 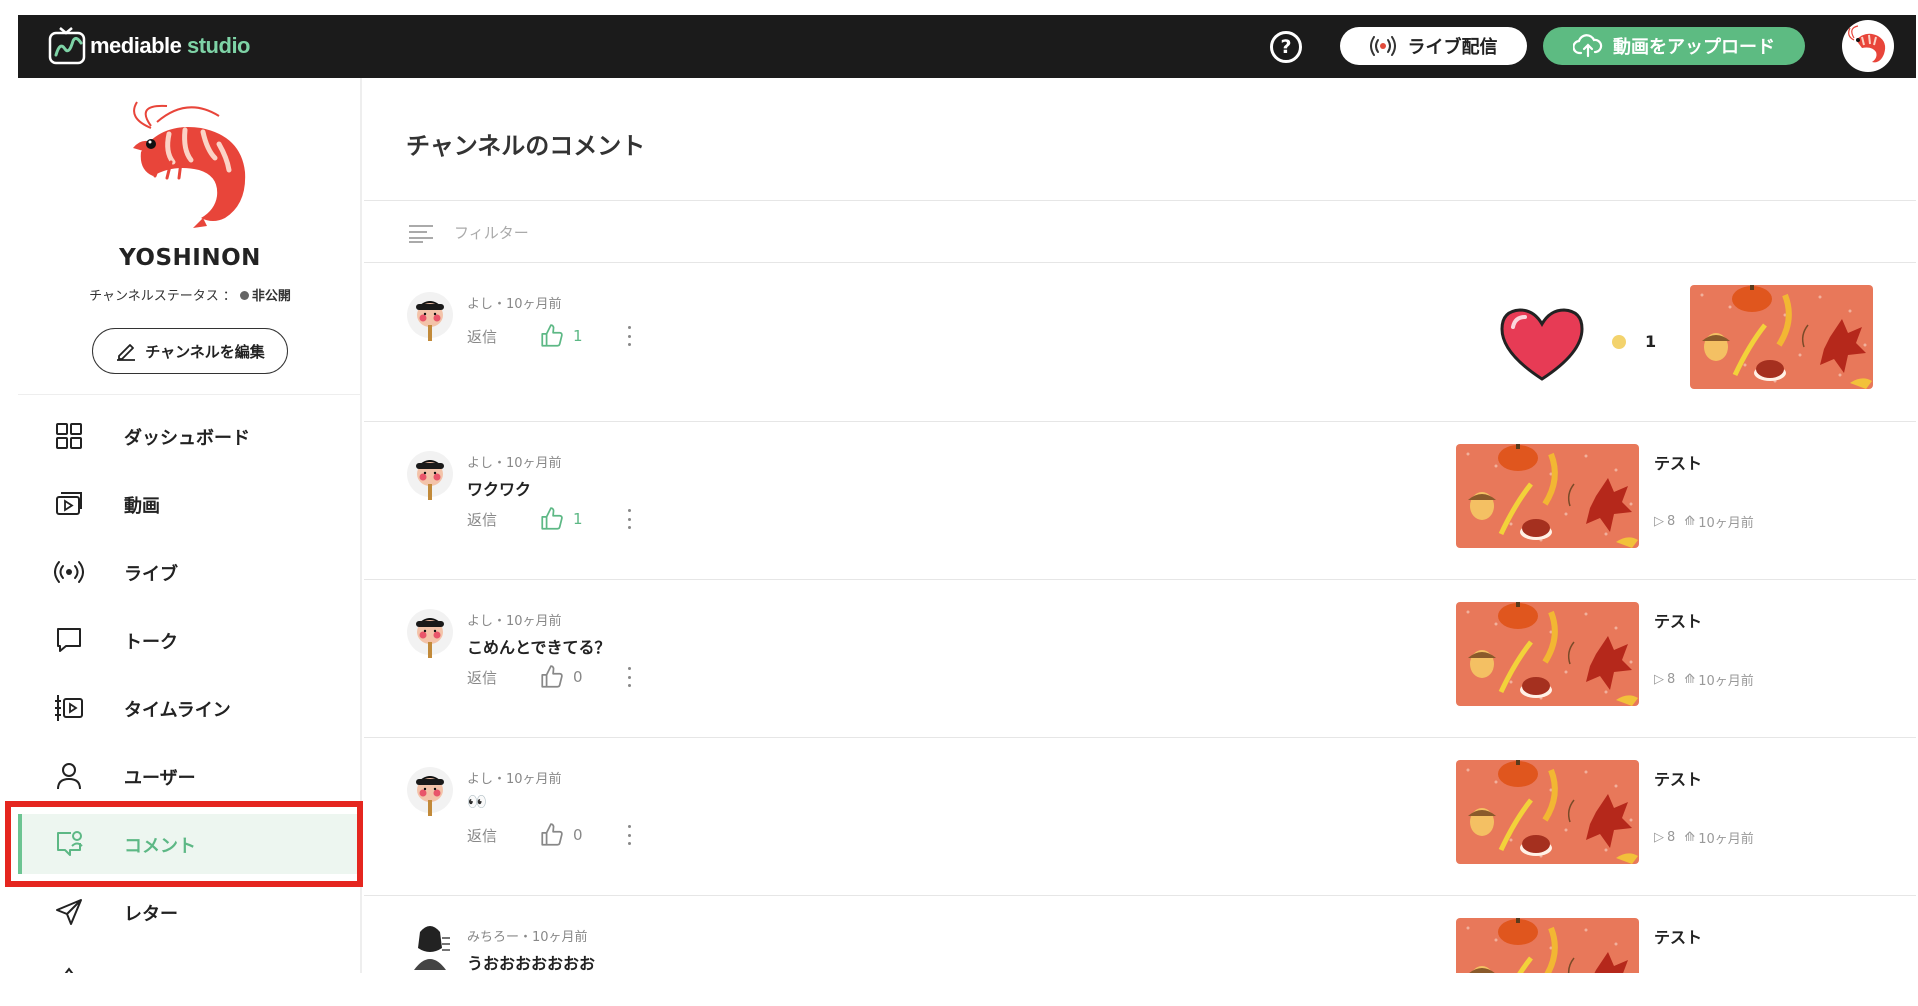 What do you see at coordinates (477, 801) in the screenshot?
I see `comment-text: 👀` at bounding box center [477, 801].